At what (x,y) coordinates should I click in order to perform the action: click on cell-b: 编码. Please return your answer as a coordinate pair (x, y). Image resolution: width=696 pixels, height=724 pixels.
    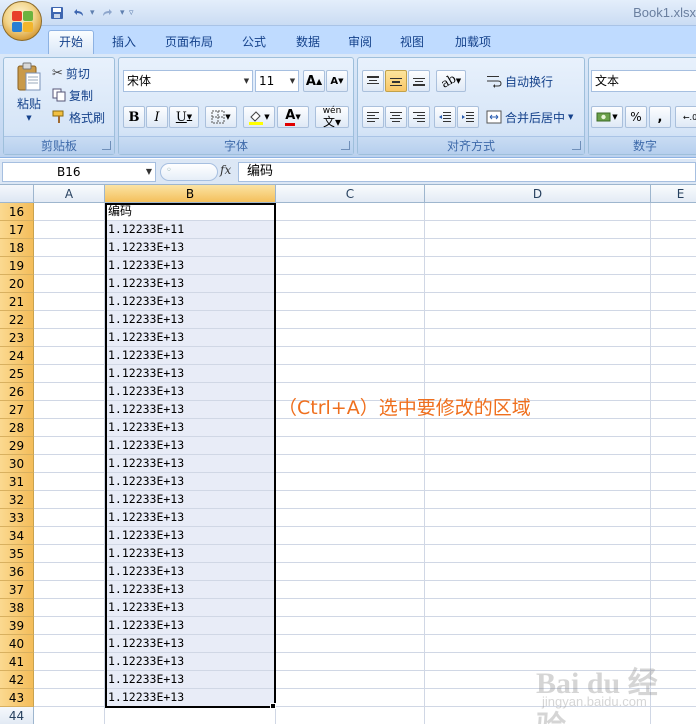
    Looking at the image, I should click on (190, 212).